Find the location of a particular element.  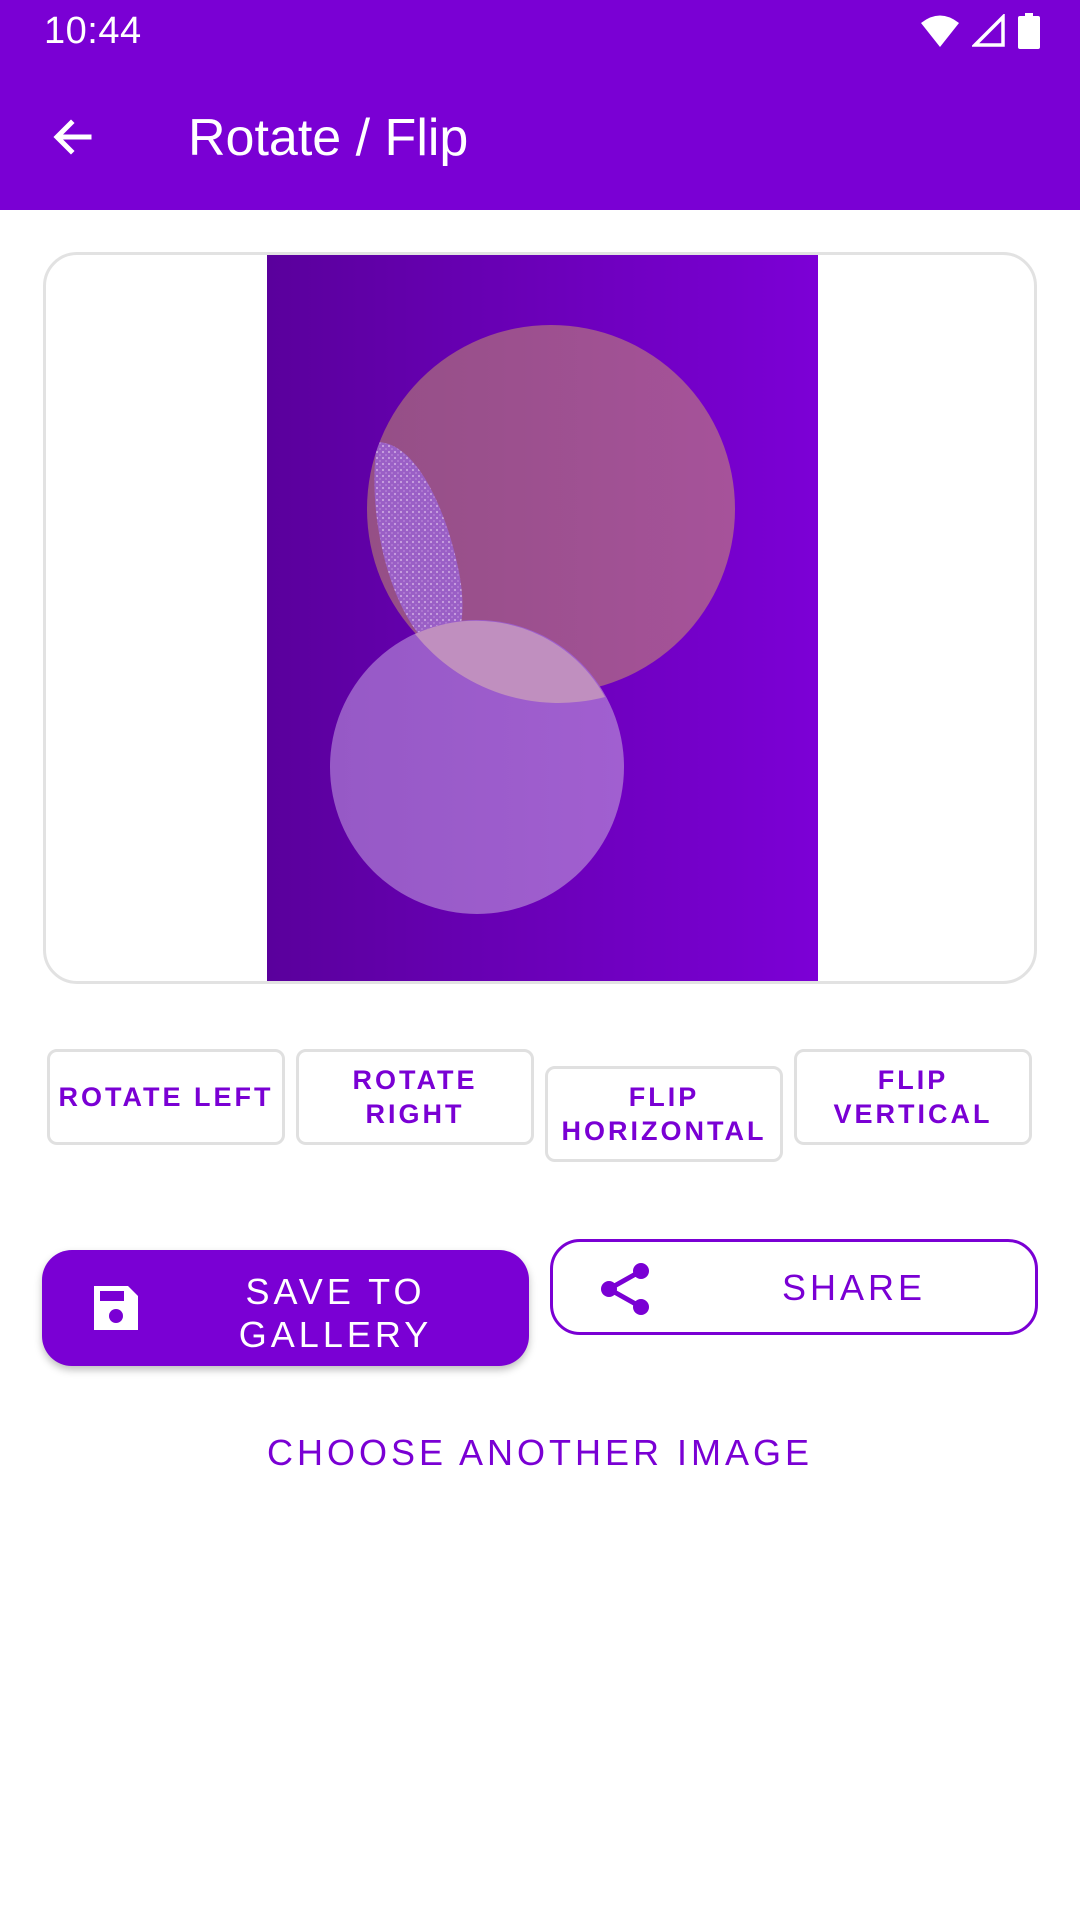

app-top-bar: 10:44 Rotate / Flip is located at coordinates (540, 105).